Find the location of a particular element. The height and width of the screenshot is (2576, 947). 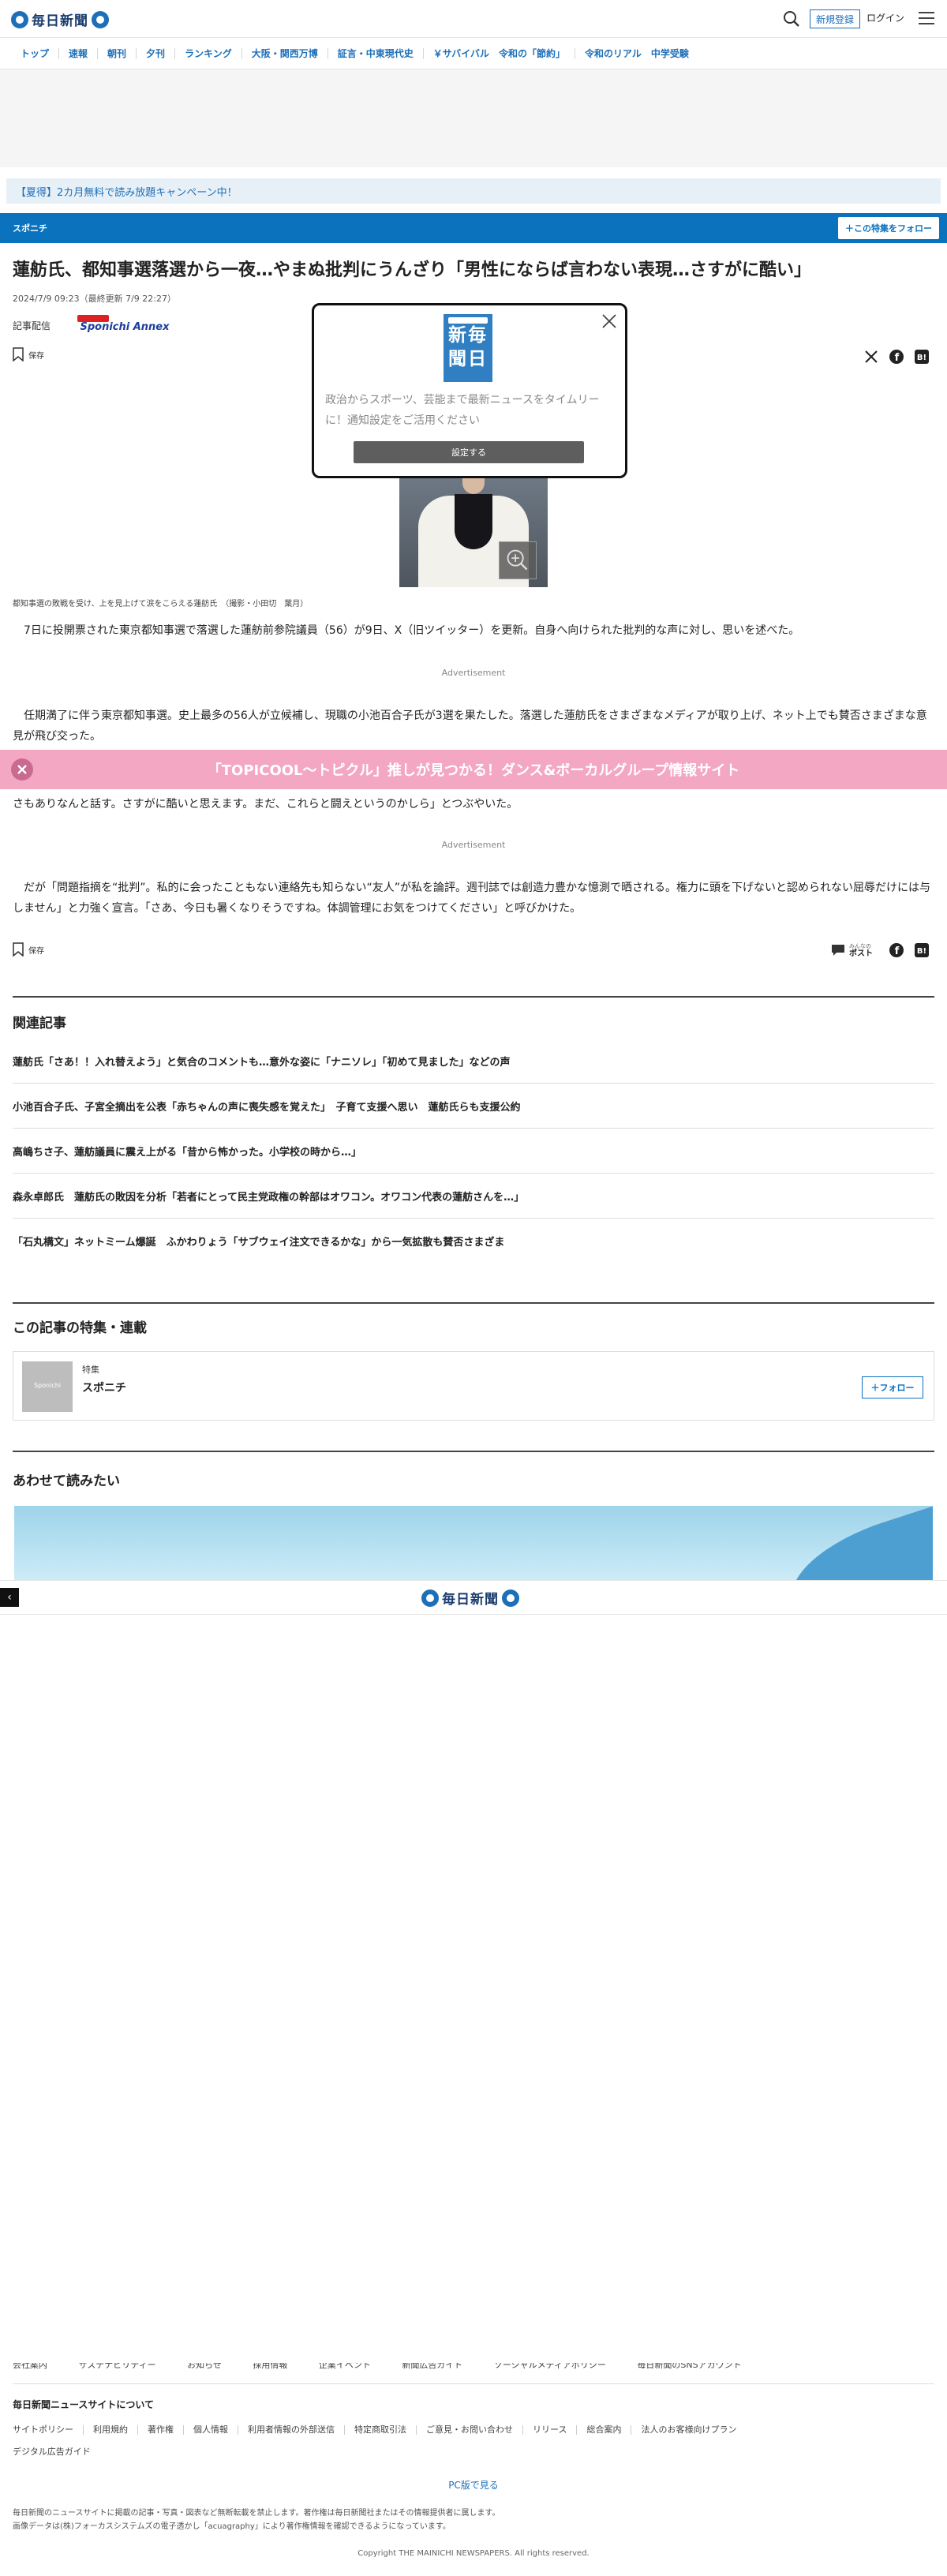

footer-link: お知らせ is located at coordinates (204, 2366).